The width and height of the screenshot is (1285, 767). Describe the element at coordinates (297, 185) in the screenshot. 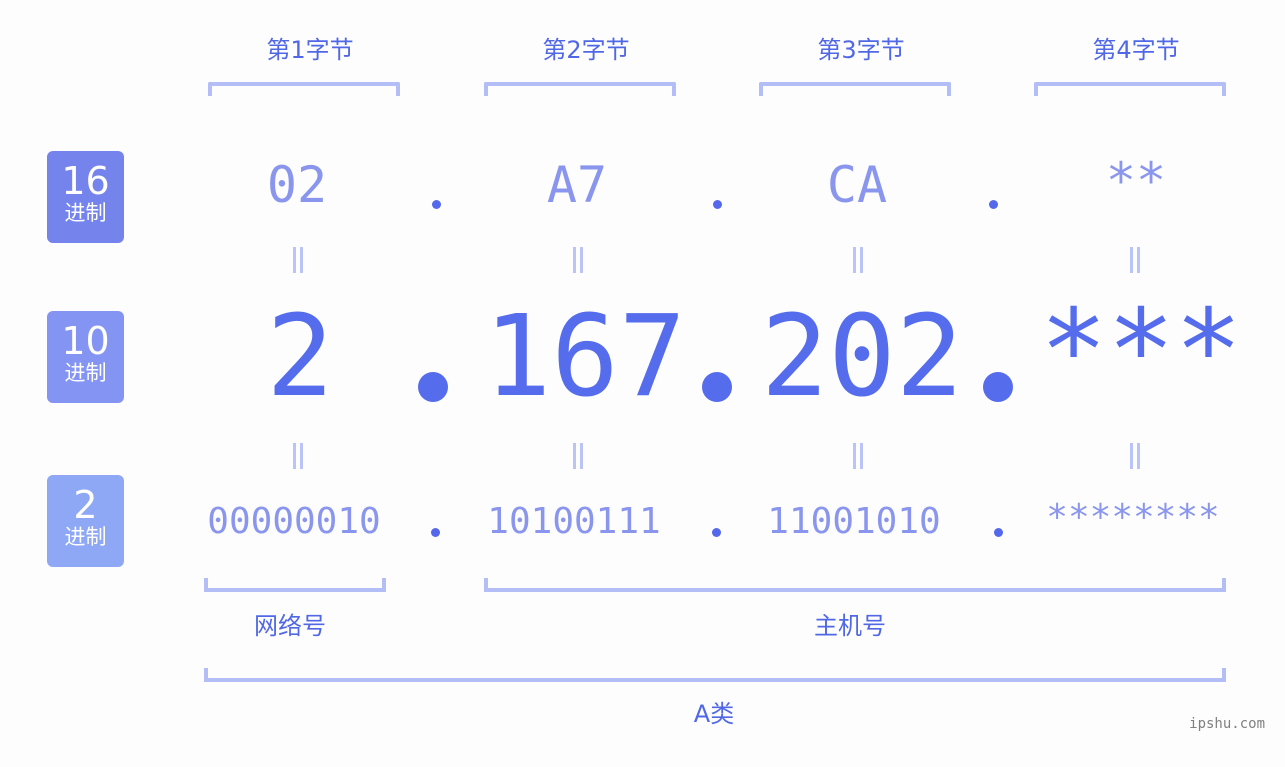

I see `hex-byte-1: 02` at that location.